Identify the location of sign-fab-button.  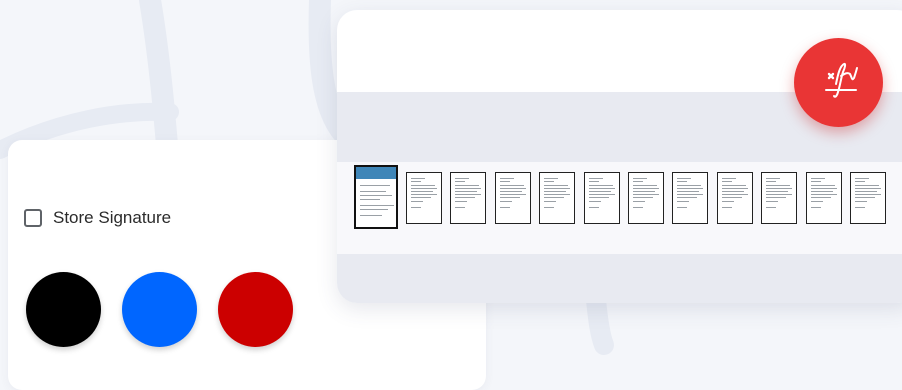
(838, 82).